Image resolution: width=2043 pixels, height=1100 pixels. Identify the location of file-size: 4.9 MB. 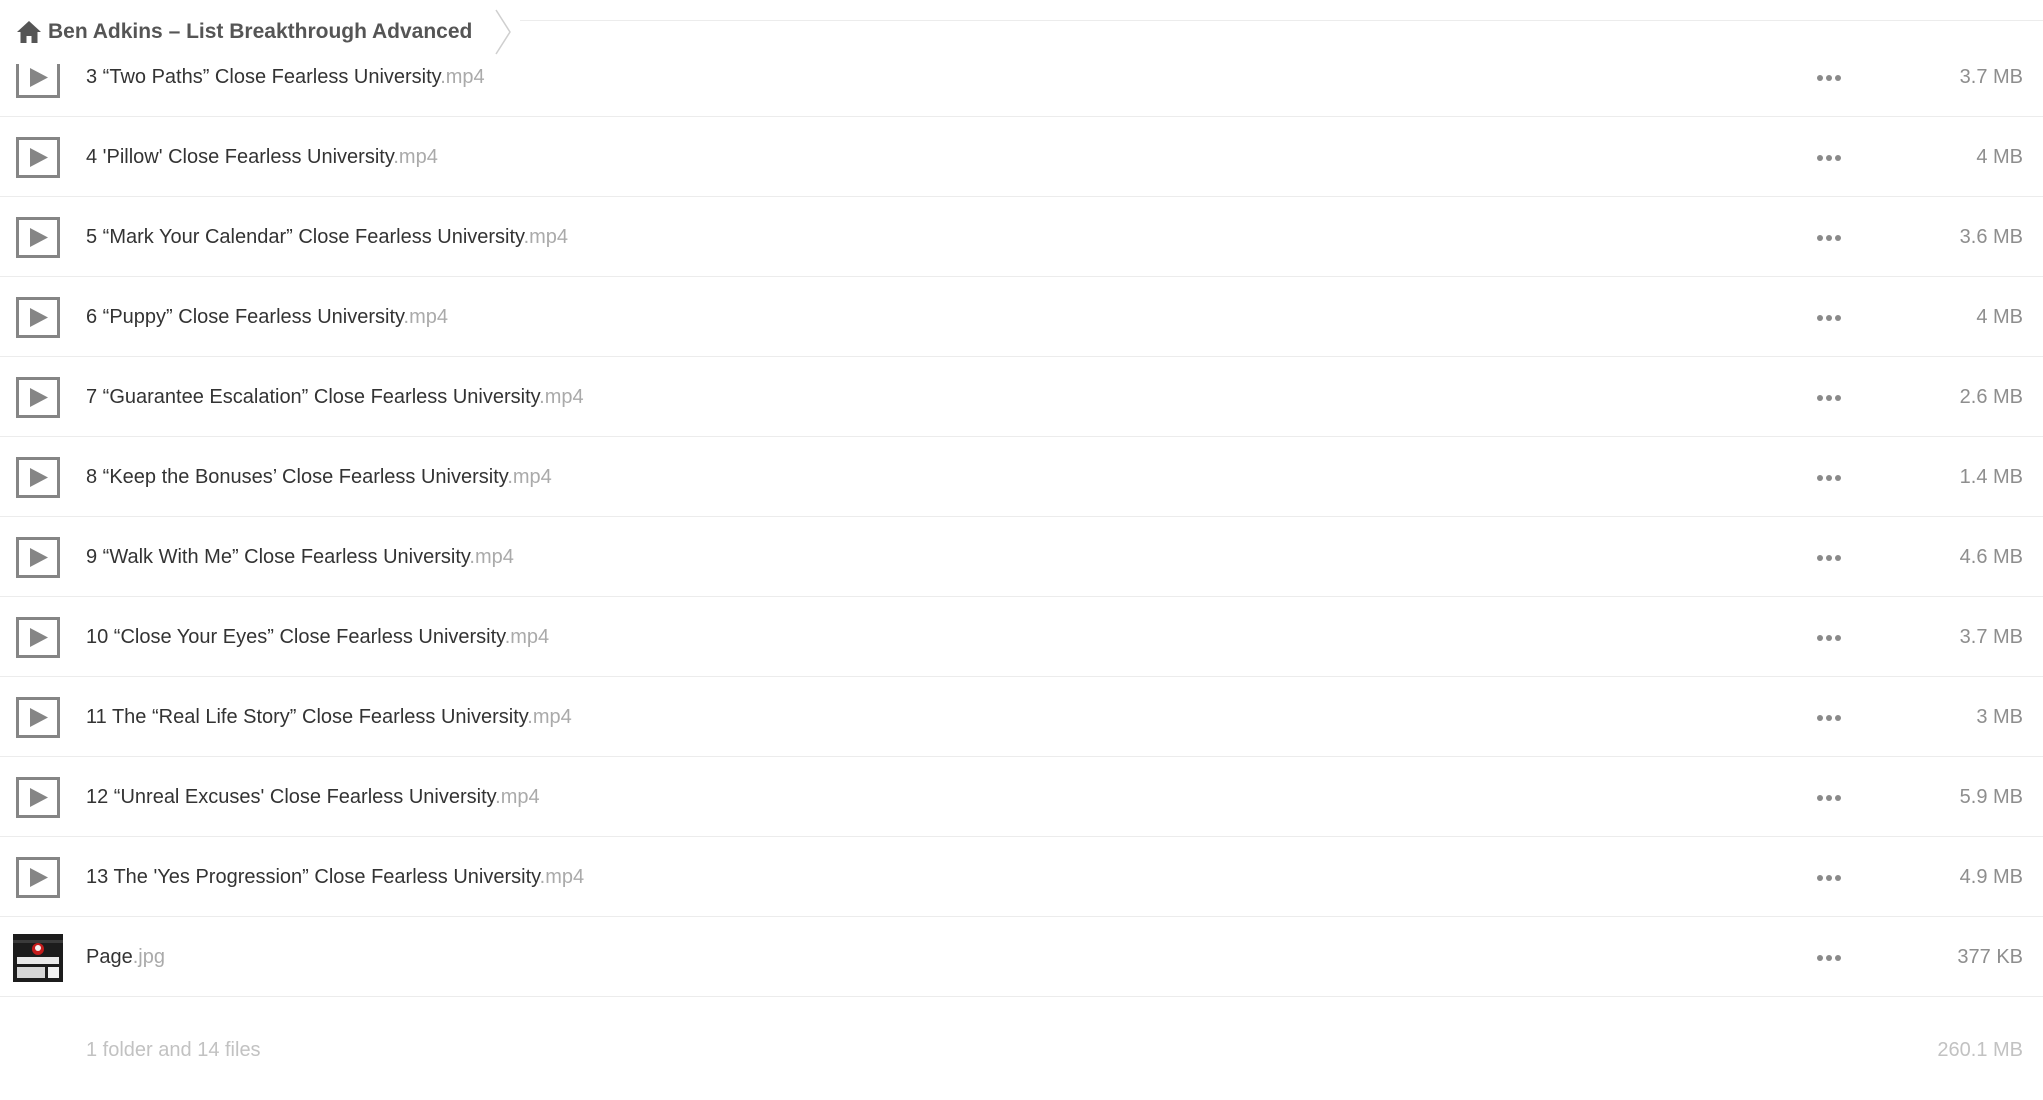
(1991, 877).